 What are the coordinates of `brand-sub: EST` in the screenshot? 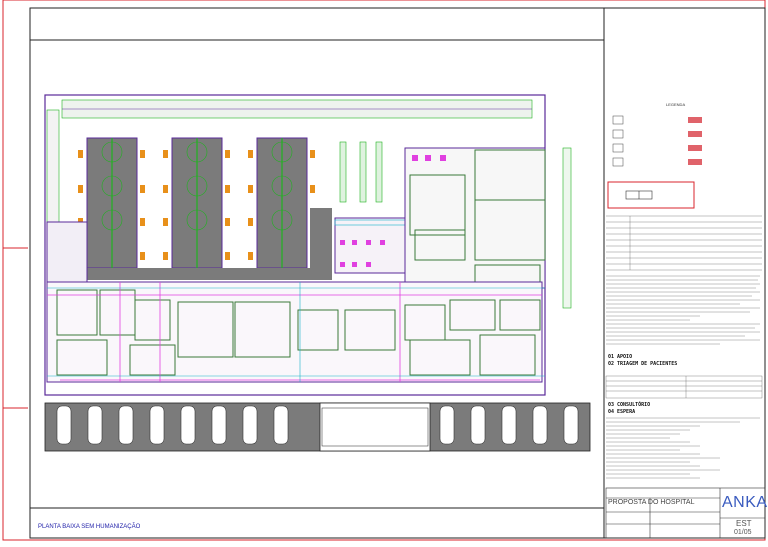 It's located at (744, 523).